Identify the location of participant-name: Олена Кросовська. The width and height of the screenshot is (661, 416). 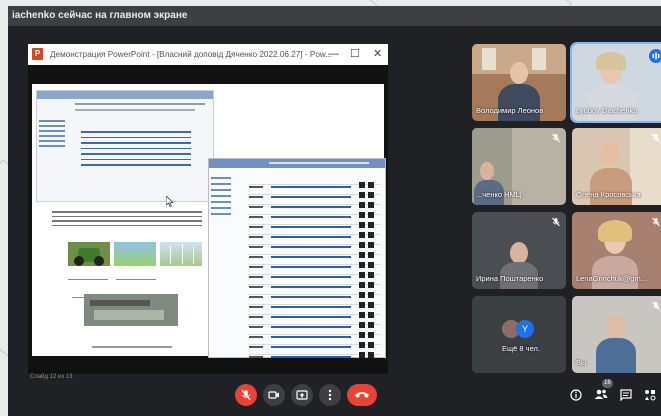
(608, 194).